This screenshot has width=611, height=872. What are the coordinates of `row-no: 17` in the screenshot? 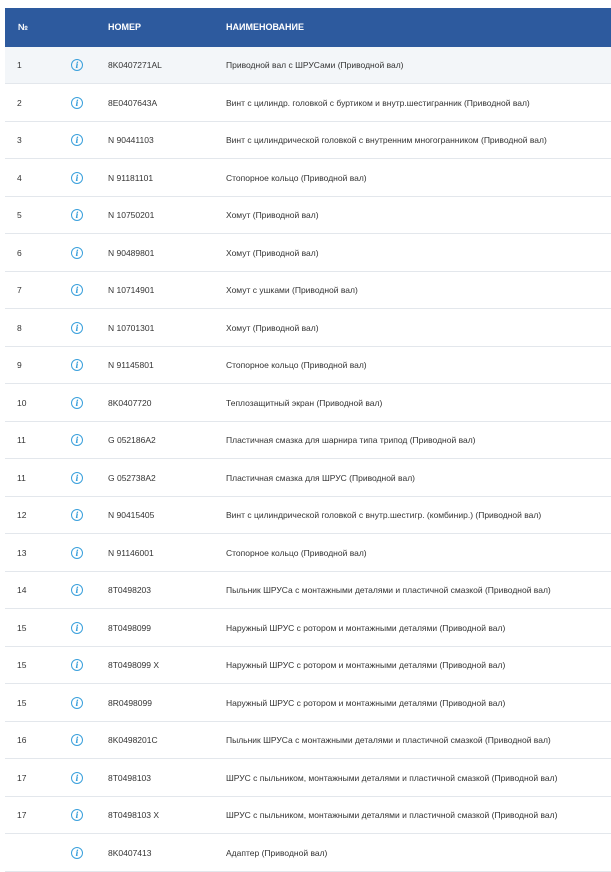 It's located at (22, 777).